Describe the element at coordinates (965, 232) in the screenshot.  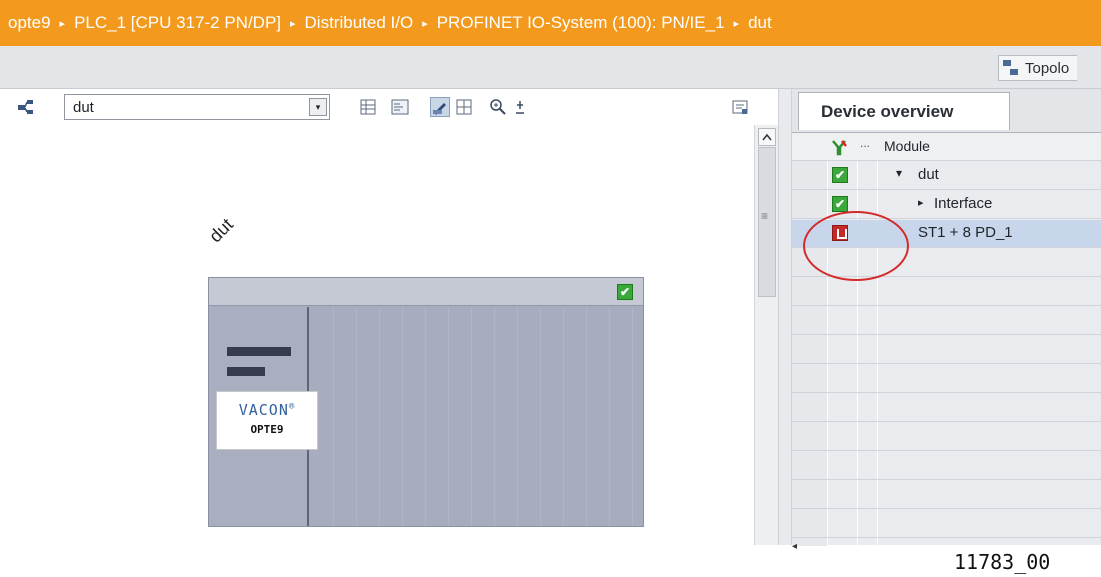
I see `module-label: ST1 + 8 PD_1` at that location.